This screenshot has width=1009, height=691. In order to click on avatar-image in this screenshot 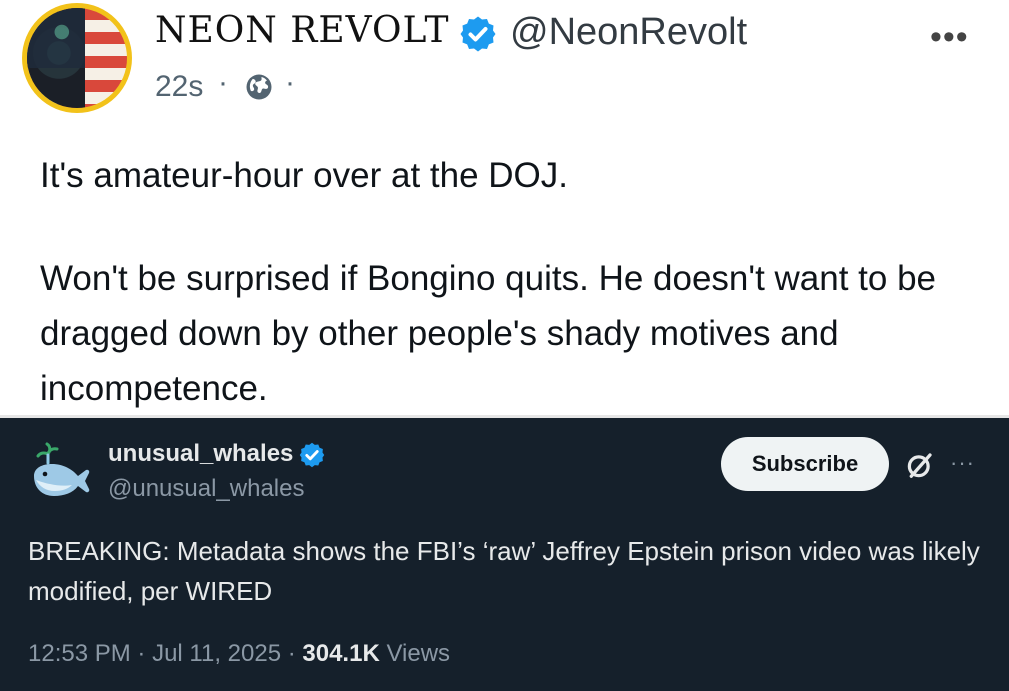, I will do `click(77, 58)`.